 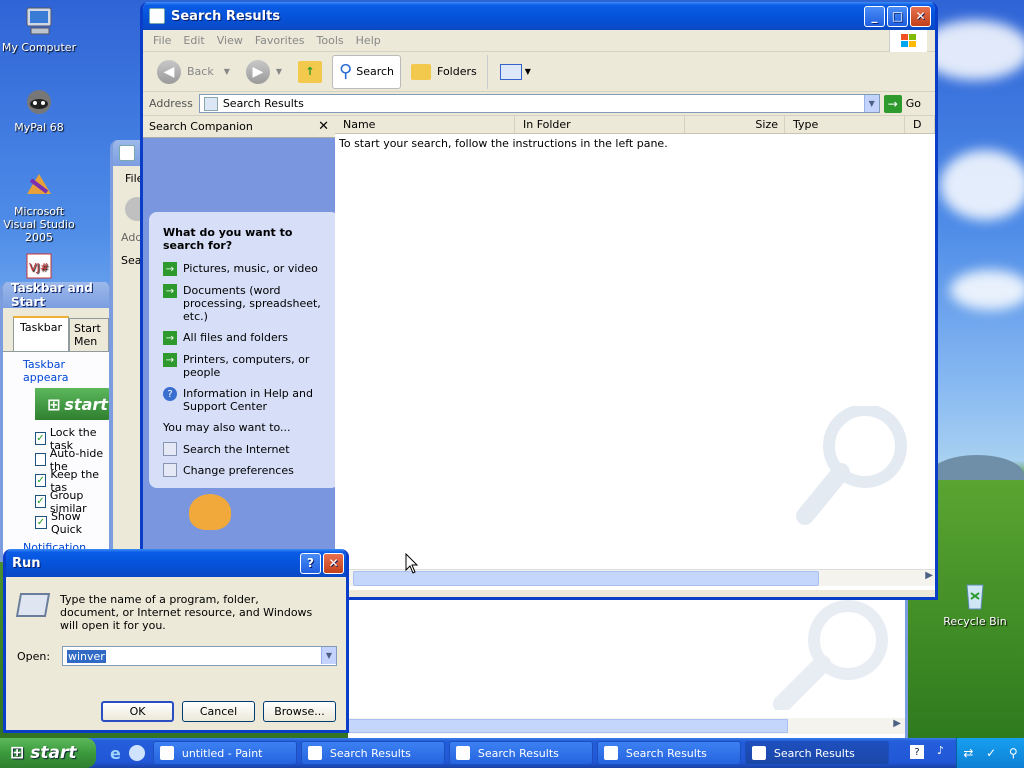 I want to click on search-option-label: Pictures, music, or video, so click(x=250, y=268).